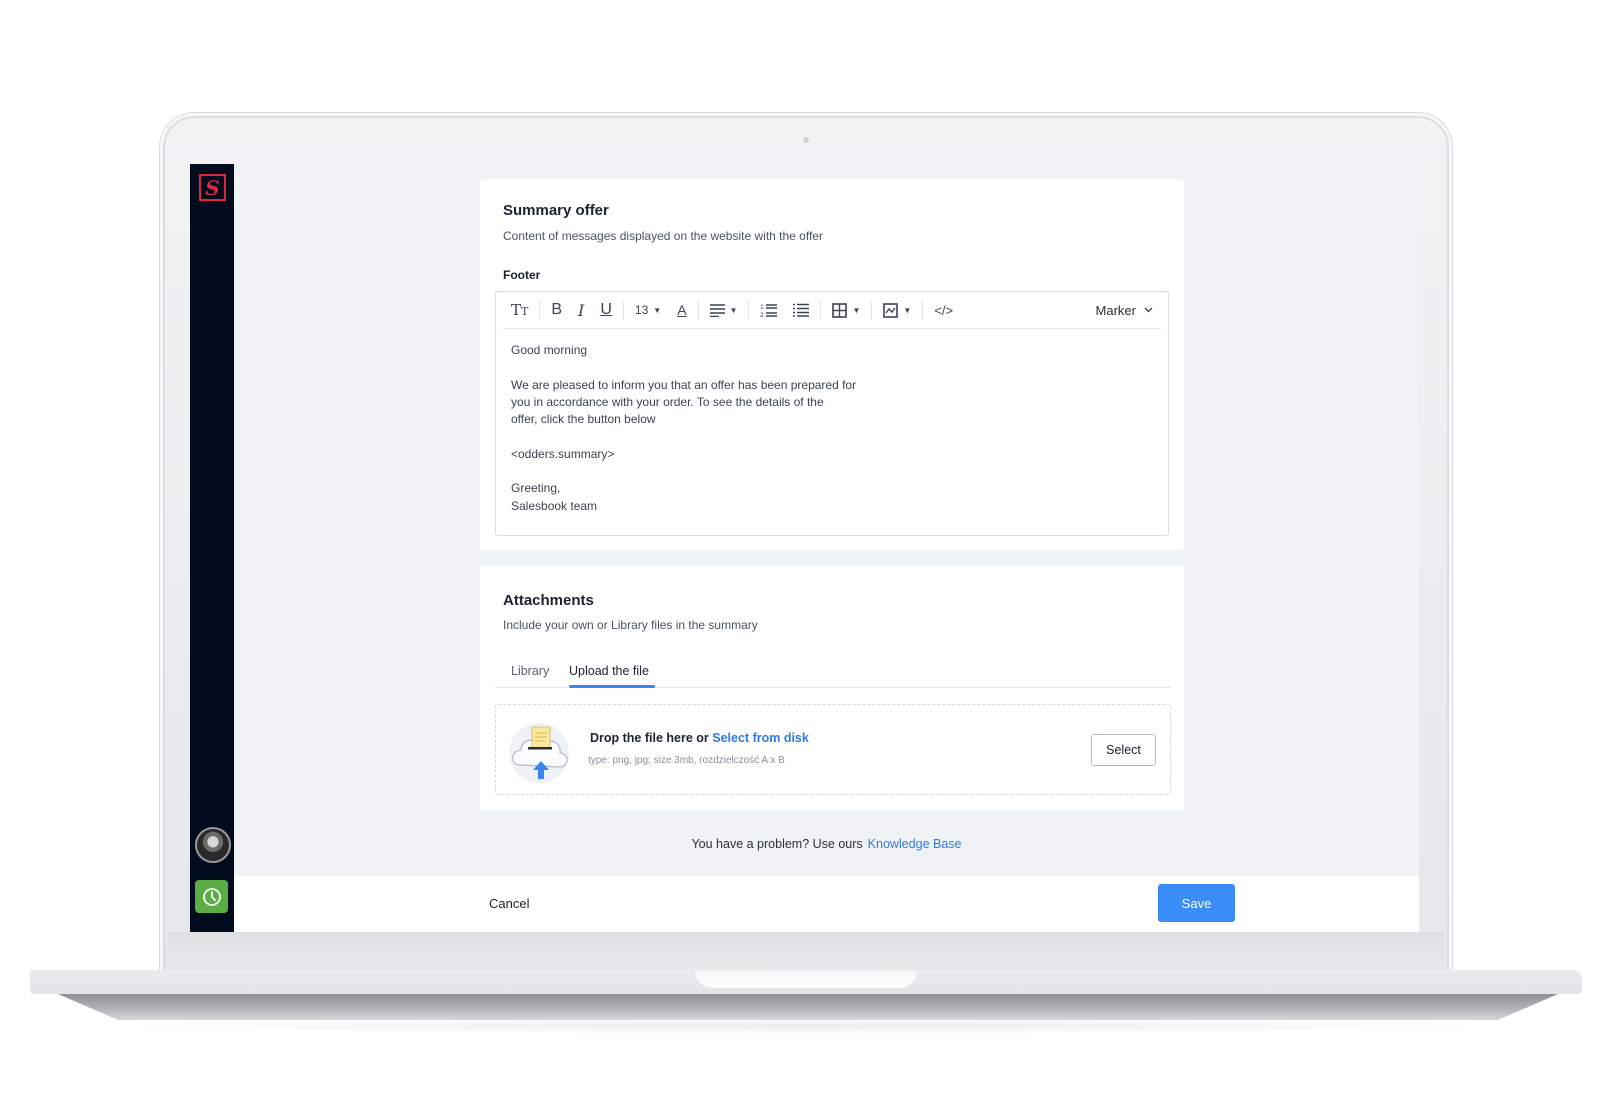 The width and height of the screenshot is (1616, 1114). Describe the element at coordinates (509, 903) in the screenshot. I see `cancel-button: Cancel` at that location.